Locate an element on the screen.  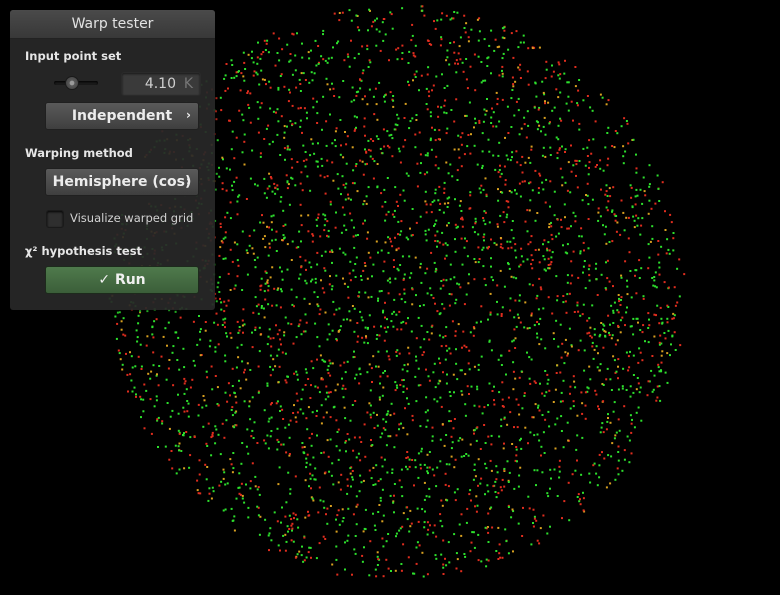
slider-knob is located at coordinates (72, 83).